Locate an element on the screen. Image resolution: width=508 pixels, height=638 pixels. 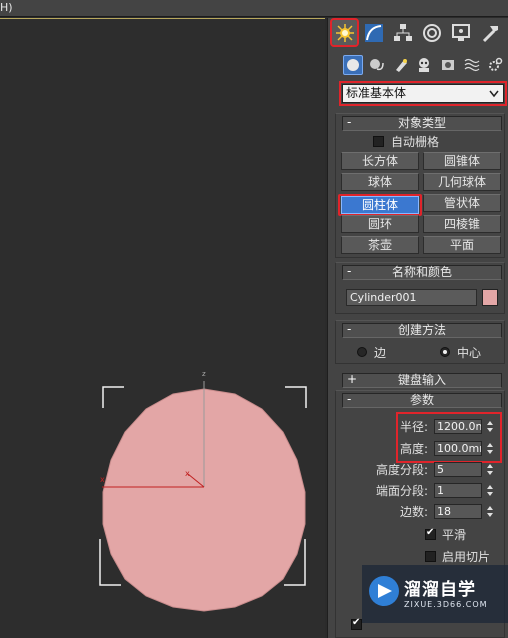
smooth-label: 平滑 is located at coordinates (454, 535).